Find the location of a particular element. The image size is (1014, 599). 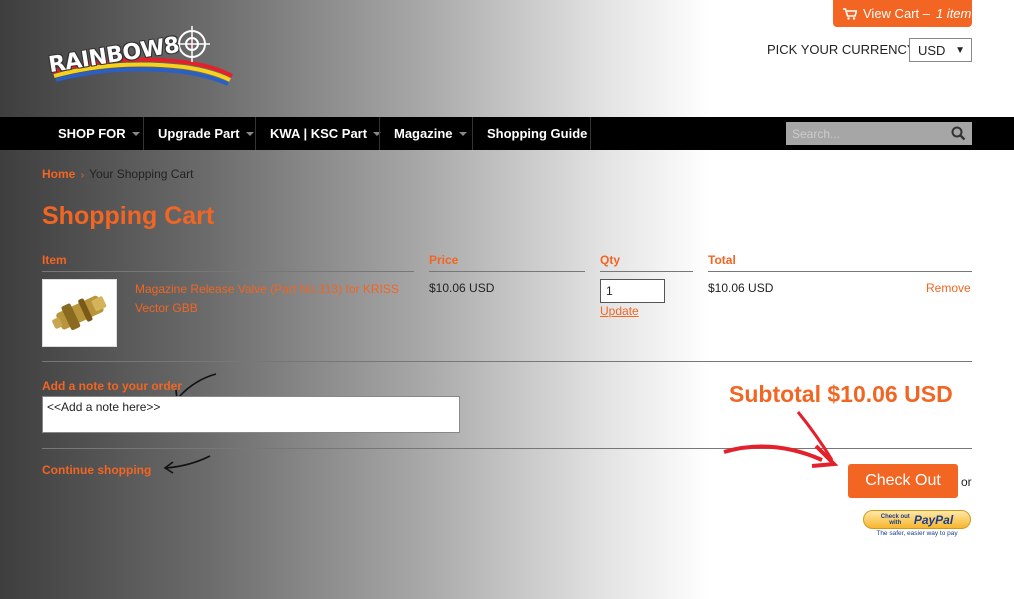

view-cart-button: View Cart – 1 item is located at coordinates (902, 13).